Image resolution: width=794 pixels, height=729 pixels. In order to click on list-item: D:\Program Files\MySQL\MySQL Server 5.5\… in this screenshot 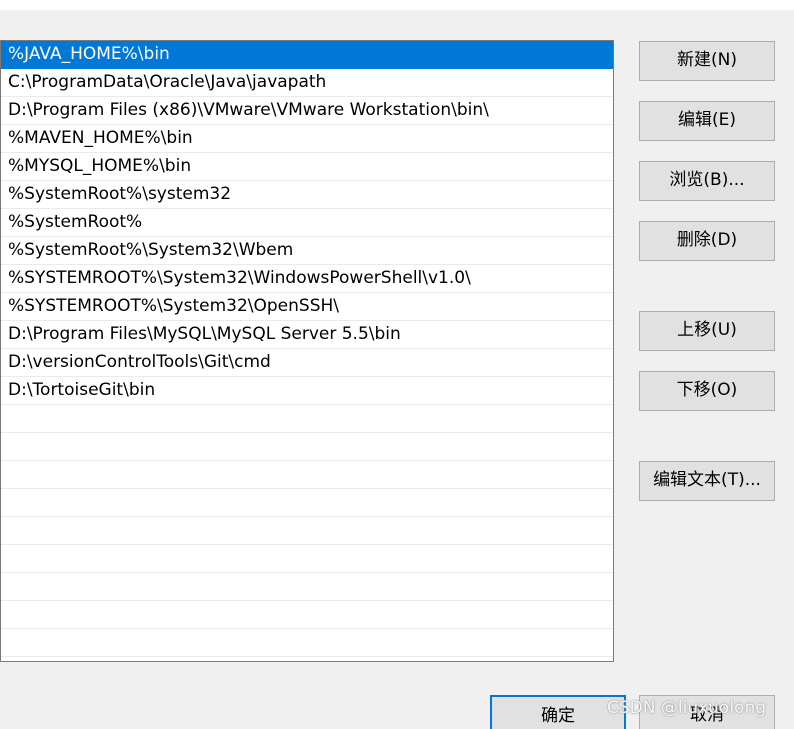, I will do `click(307, 335)`.